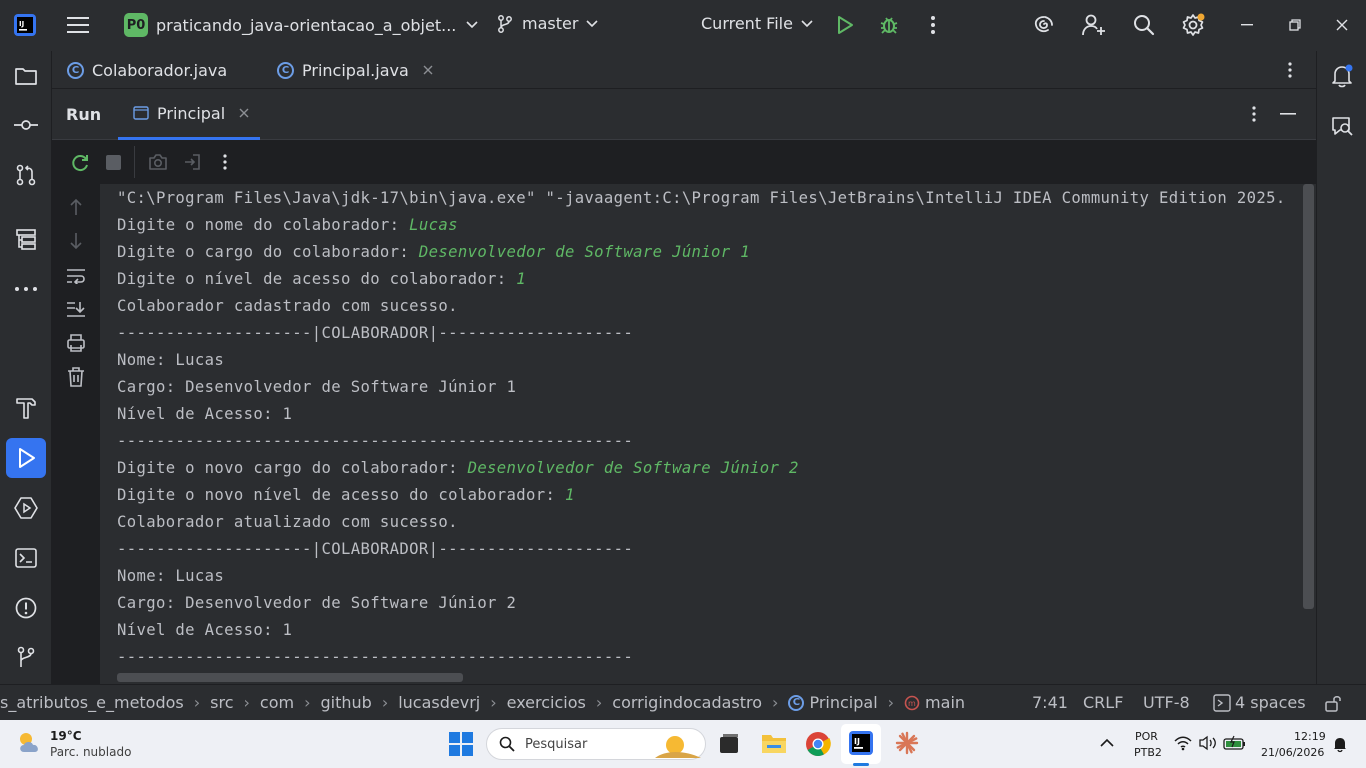 Image resolution: width=1366 pixels, height=768 pixels. Describe the element at coordinates (818, 744) in the screenshot. I see `chrome-browser-icon` at that location.